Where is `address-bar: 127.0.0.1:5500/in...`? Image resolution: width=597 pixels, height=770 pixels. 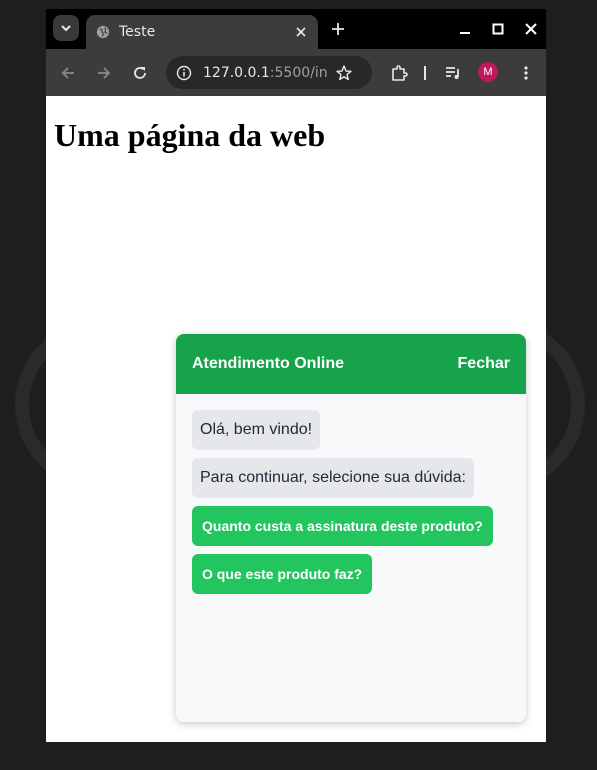 address-bar: 127.0.0.1:5500/in... is located at coordinates (269, 72).